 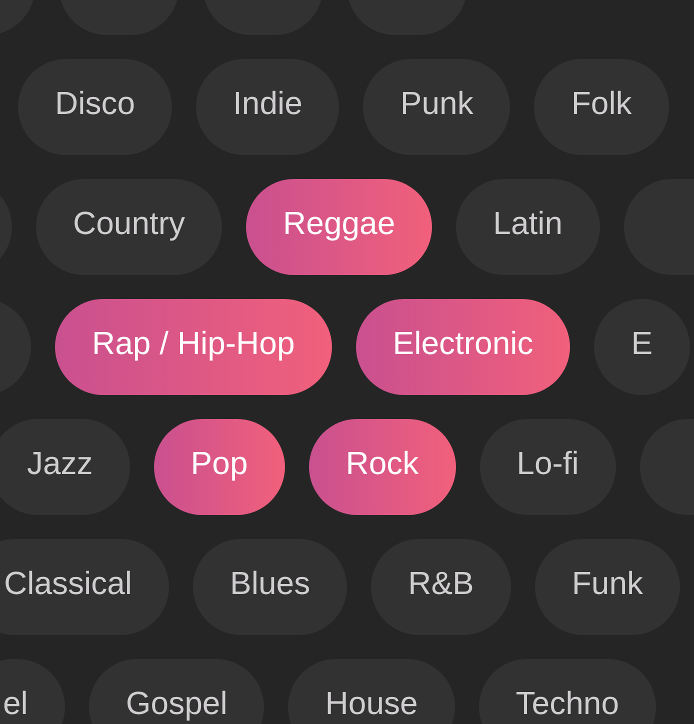 I want to click on genre-chip: Pop, so click(x=219, y=467).